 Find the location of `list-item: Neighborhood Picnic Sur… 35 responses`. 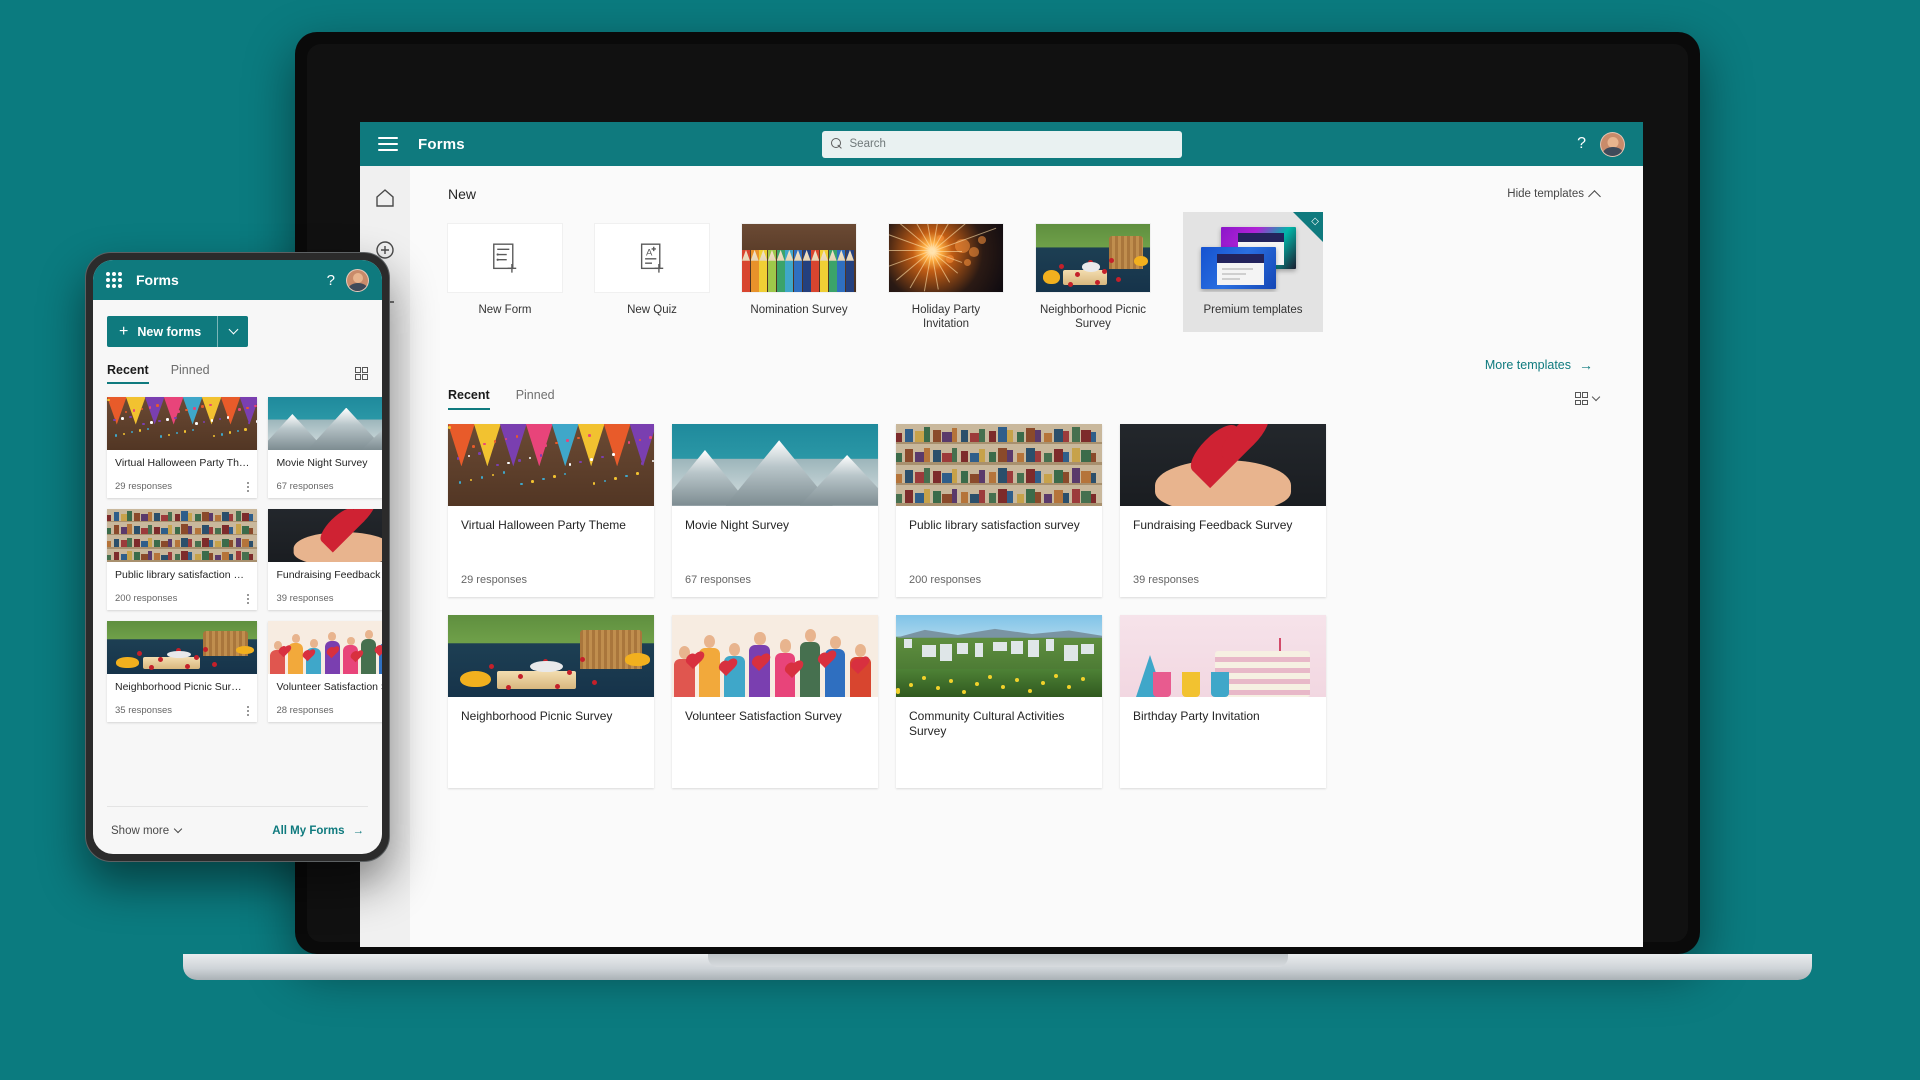

list-item: Neighborhood Picnic Sur… 35 responses is located at coordinates (182, 671).